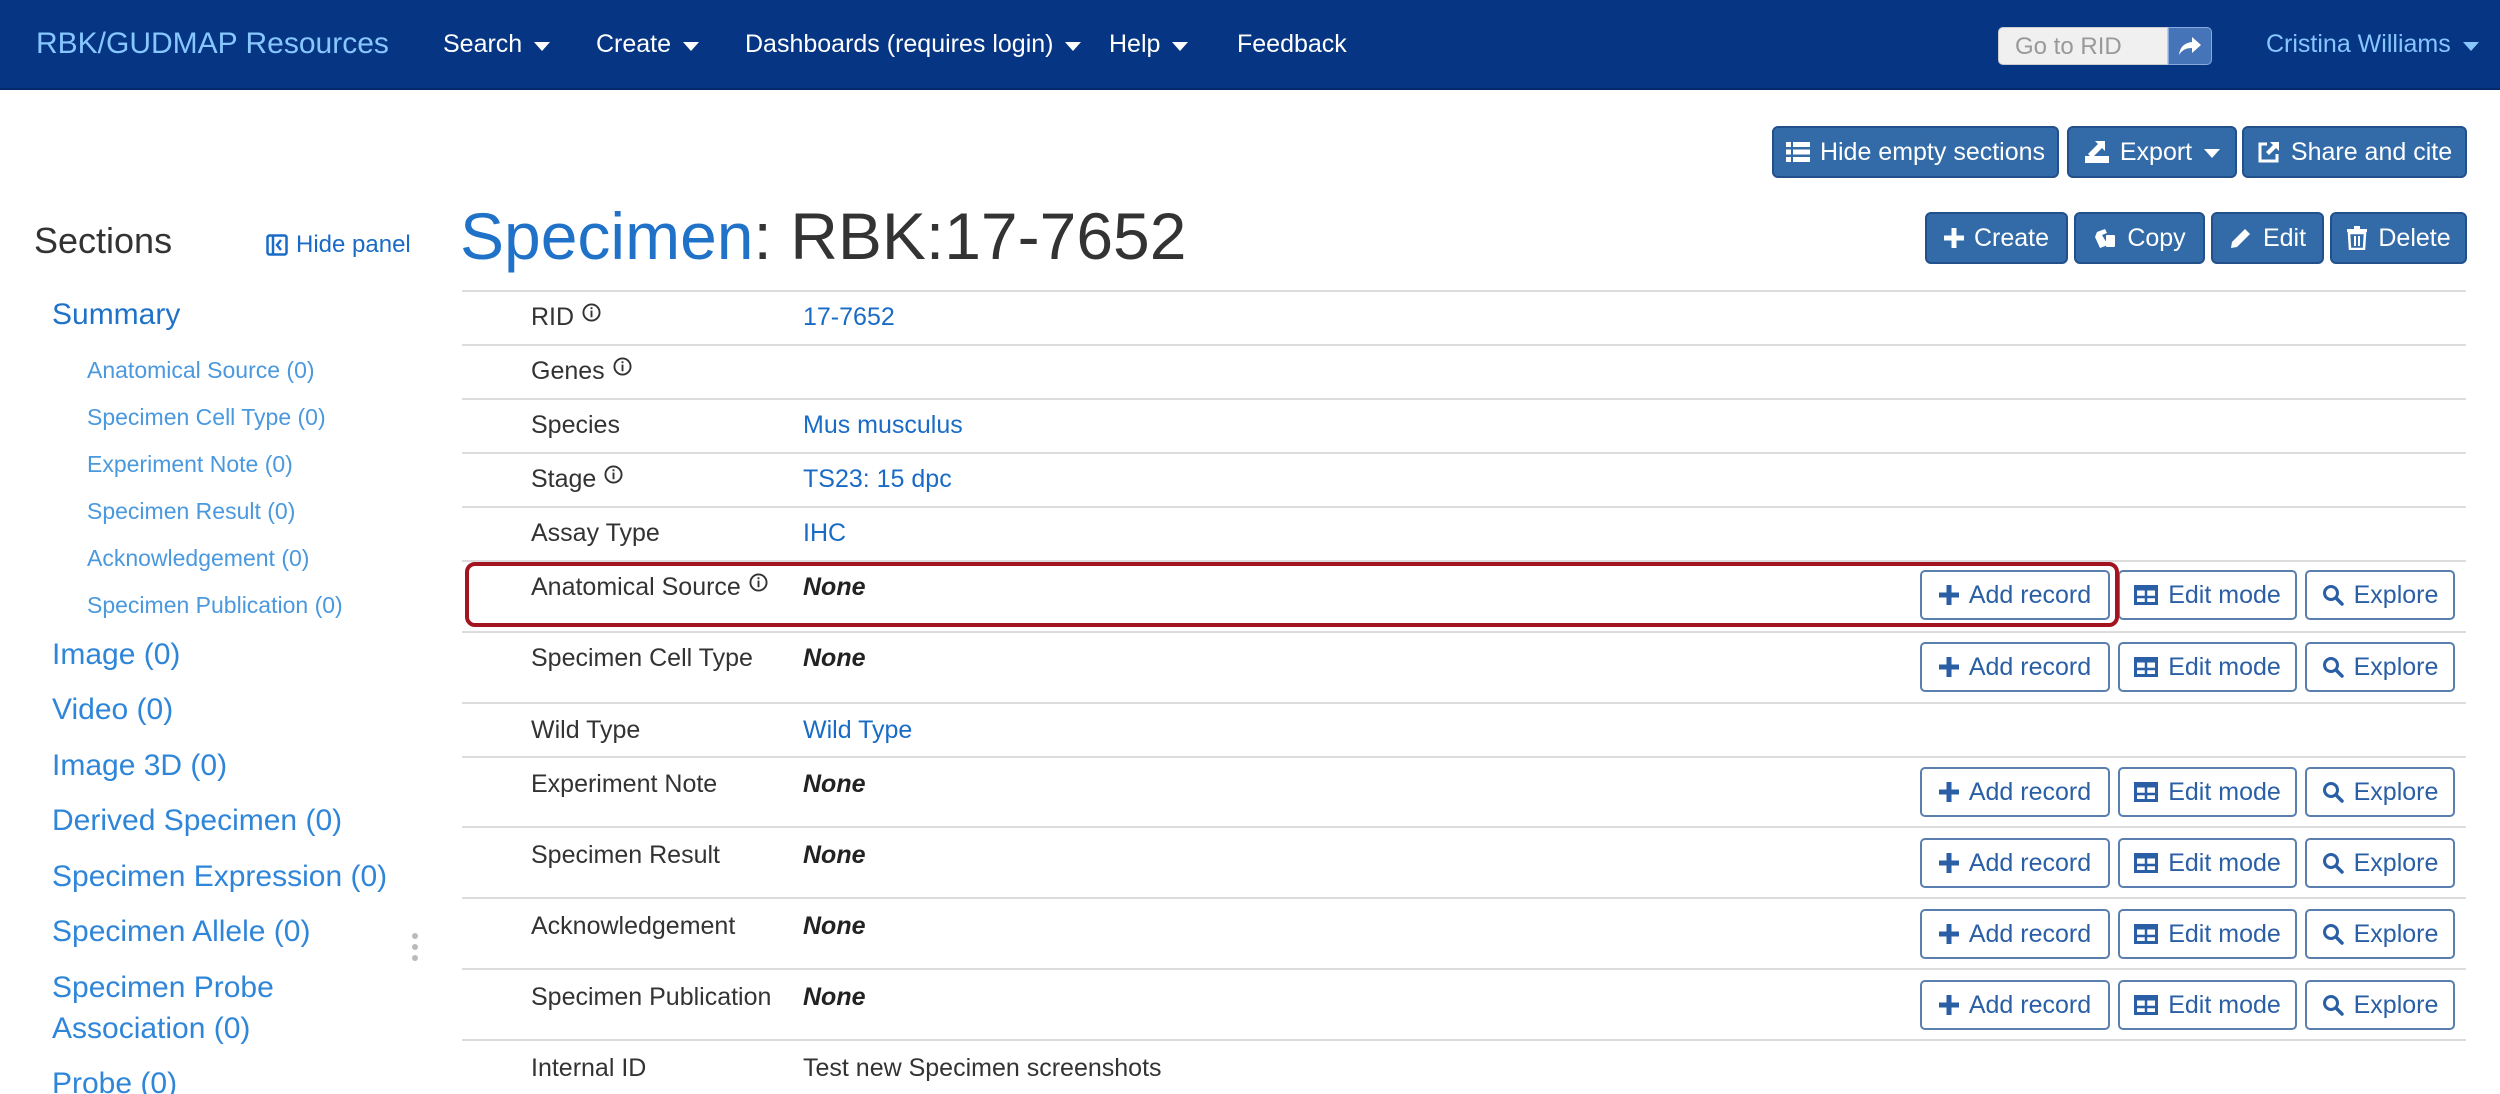 The width and height of the screenshot is (2500, 1094). What do you see at coordinates (114, 1080) in the screenshot?
I see `toc-probe: Probe (0)` at bounding box center [114, 1080].